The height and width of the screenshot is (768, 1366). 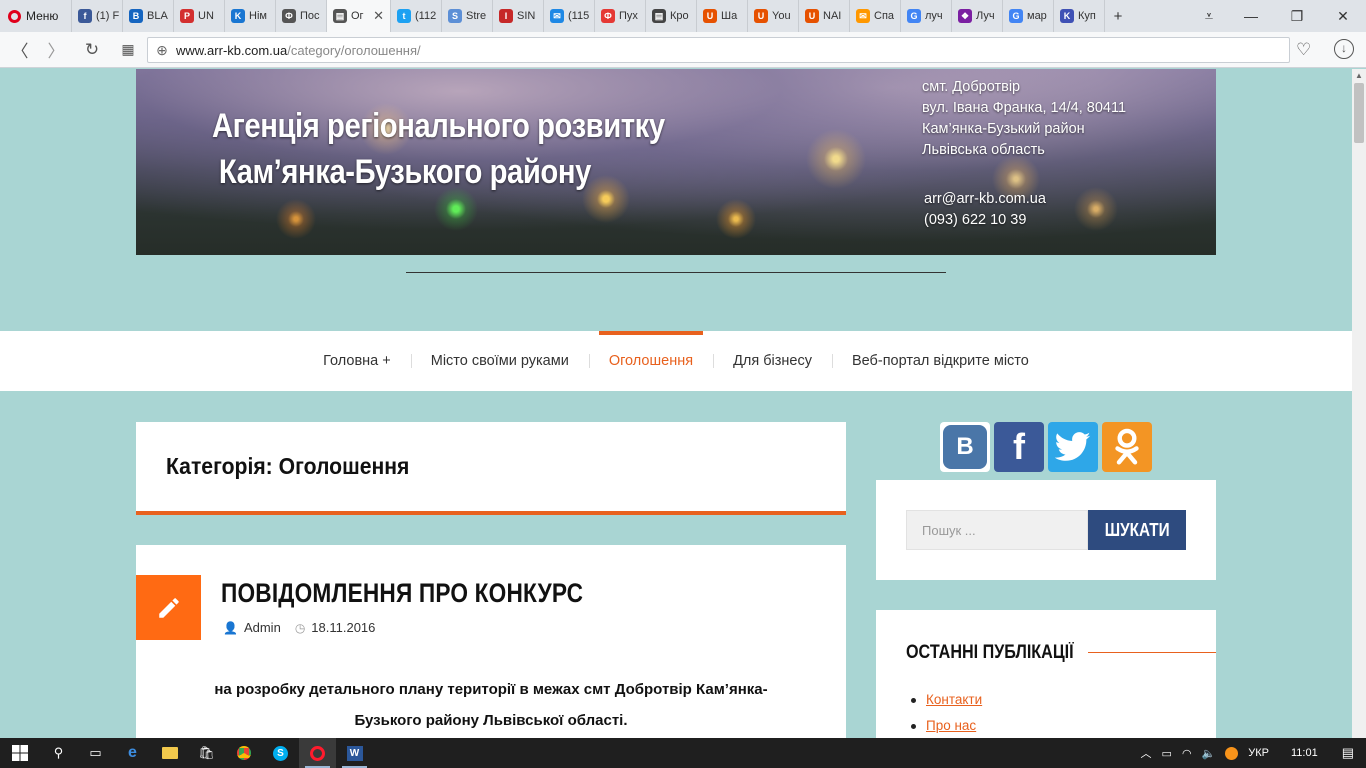 What do you see at coordinates (58, 753) in the screenshot?
I see `search-icon: ⚲` at bounding box center [58, 753].